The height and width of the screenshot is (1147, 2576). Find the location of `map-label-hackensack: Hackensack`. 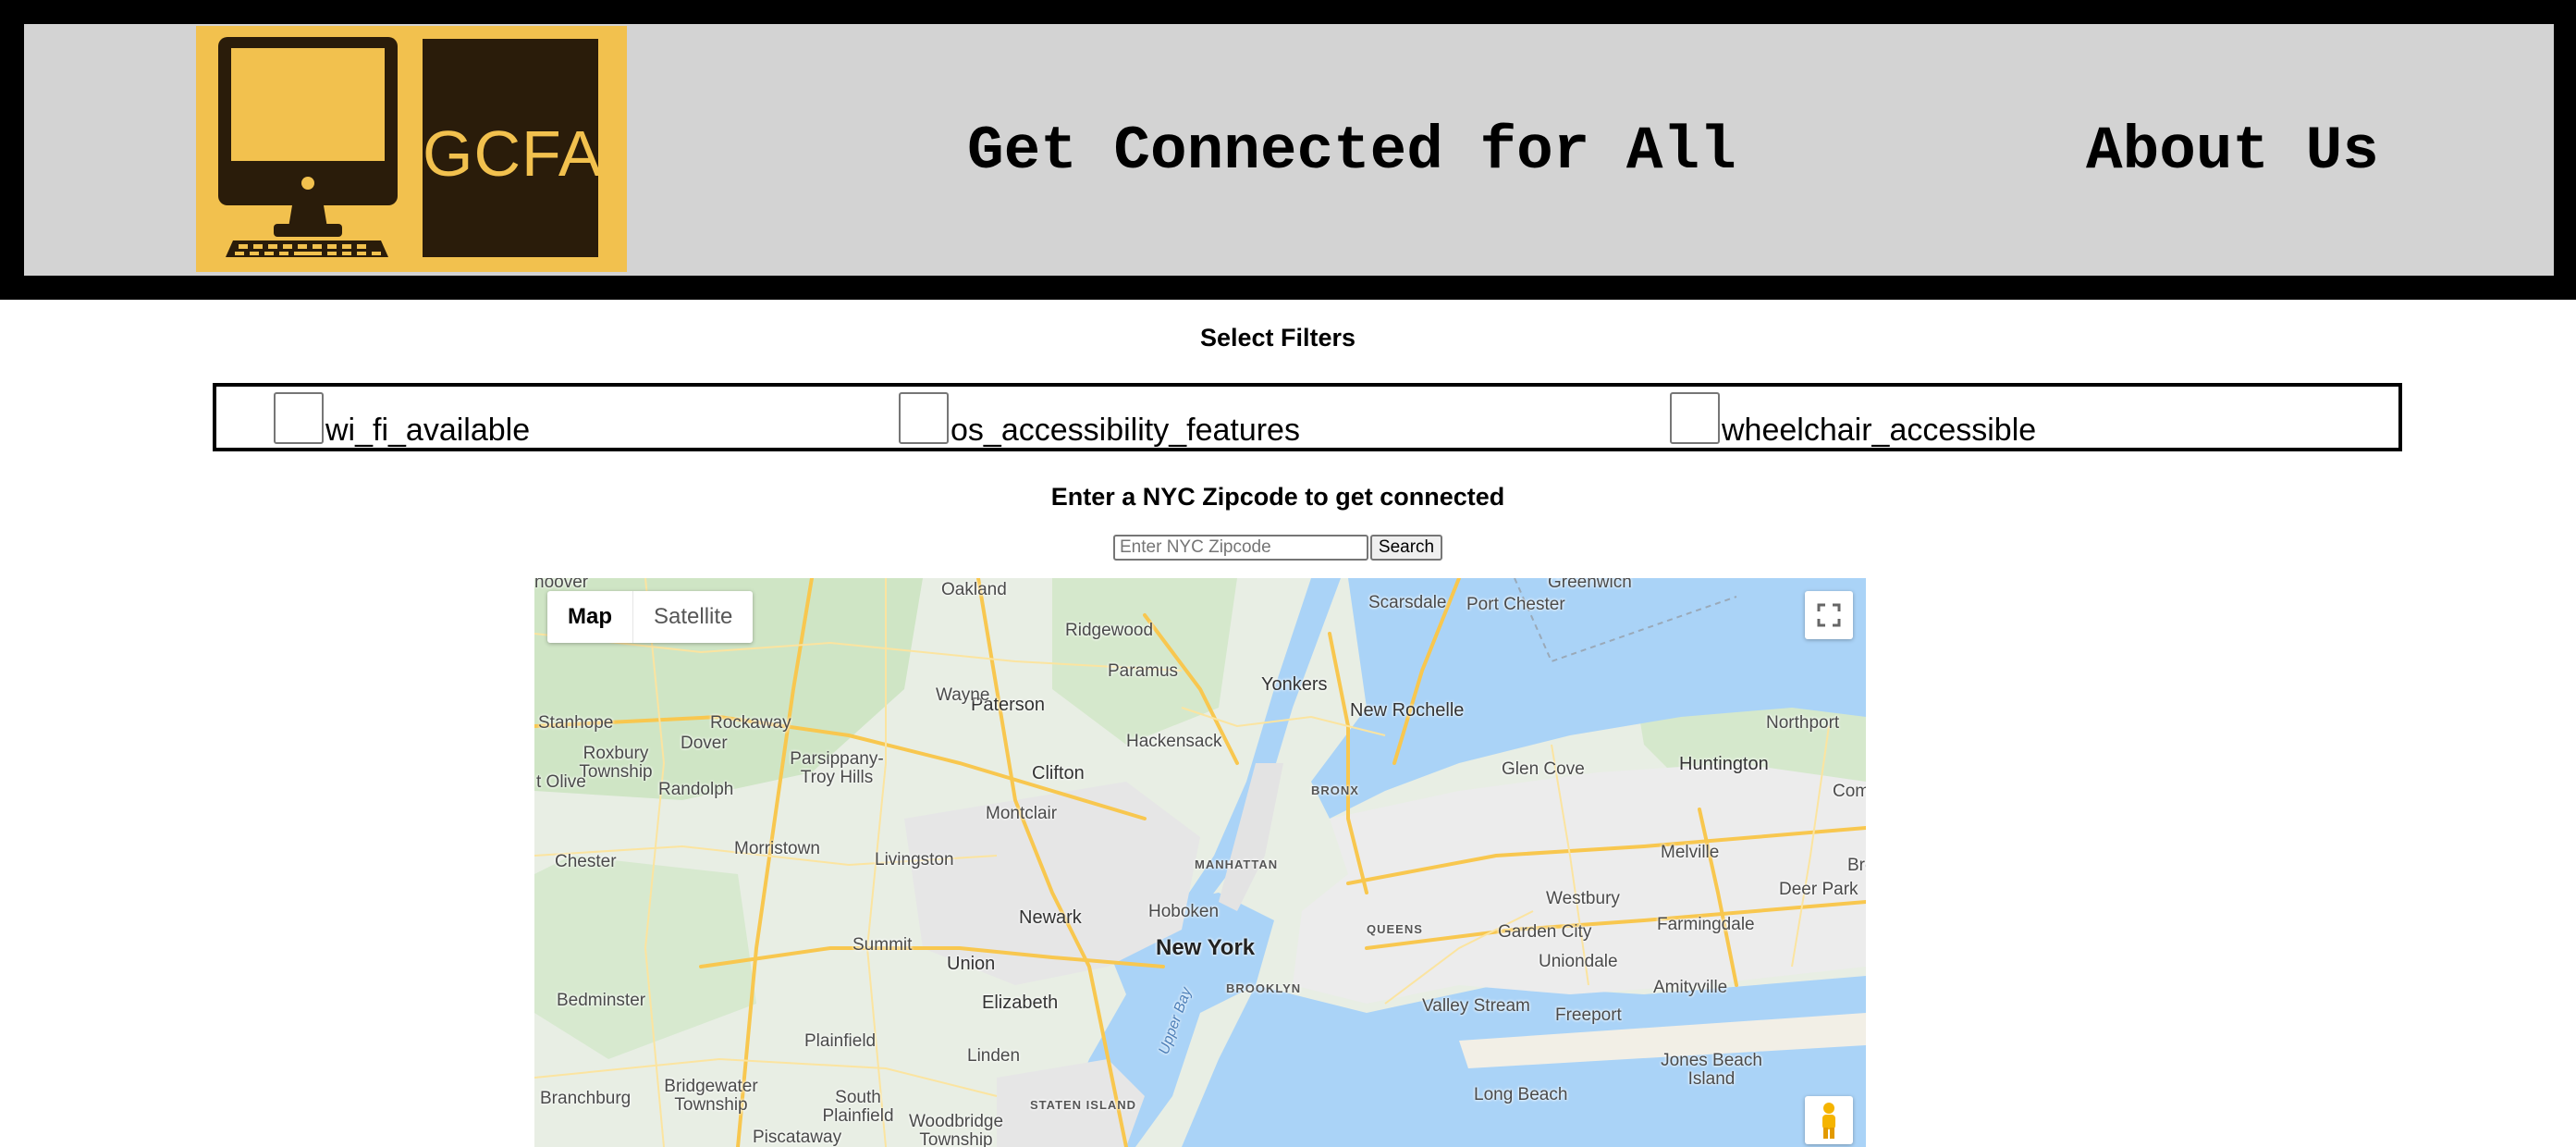

map-label-hackensack: Hackensack is located at coordinates (1174, 742).